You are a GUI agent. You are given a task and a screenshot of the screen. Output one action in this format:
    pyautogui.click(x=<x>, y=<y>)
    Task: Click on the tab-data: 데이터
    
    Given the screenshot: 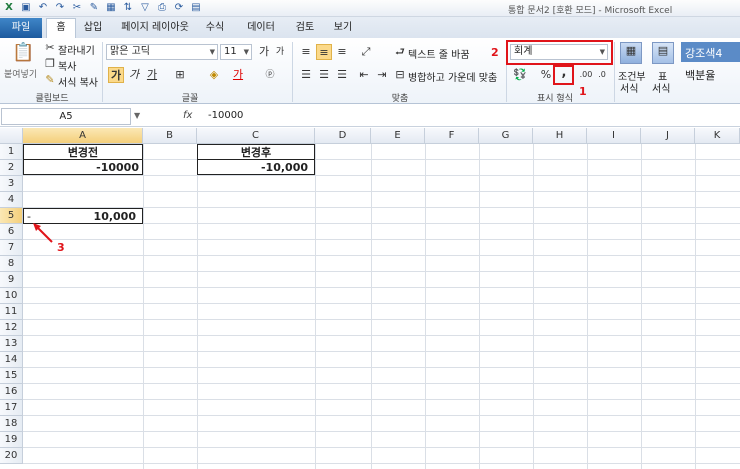 What is the action you would take?
    pyautogui.click(x=261, y=29)
    